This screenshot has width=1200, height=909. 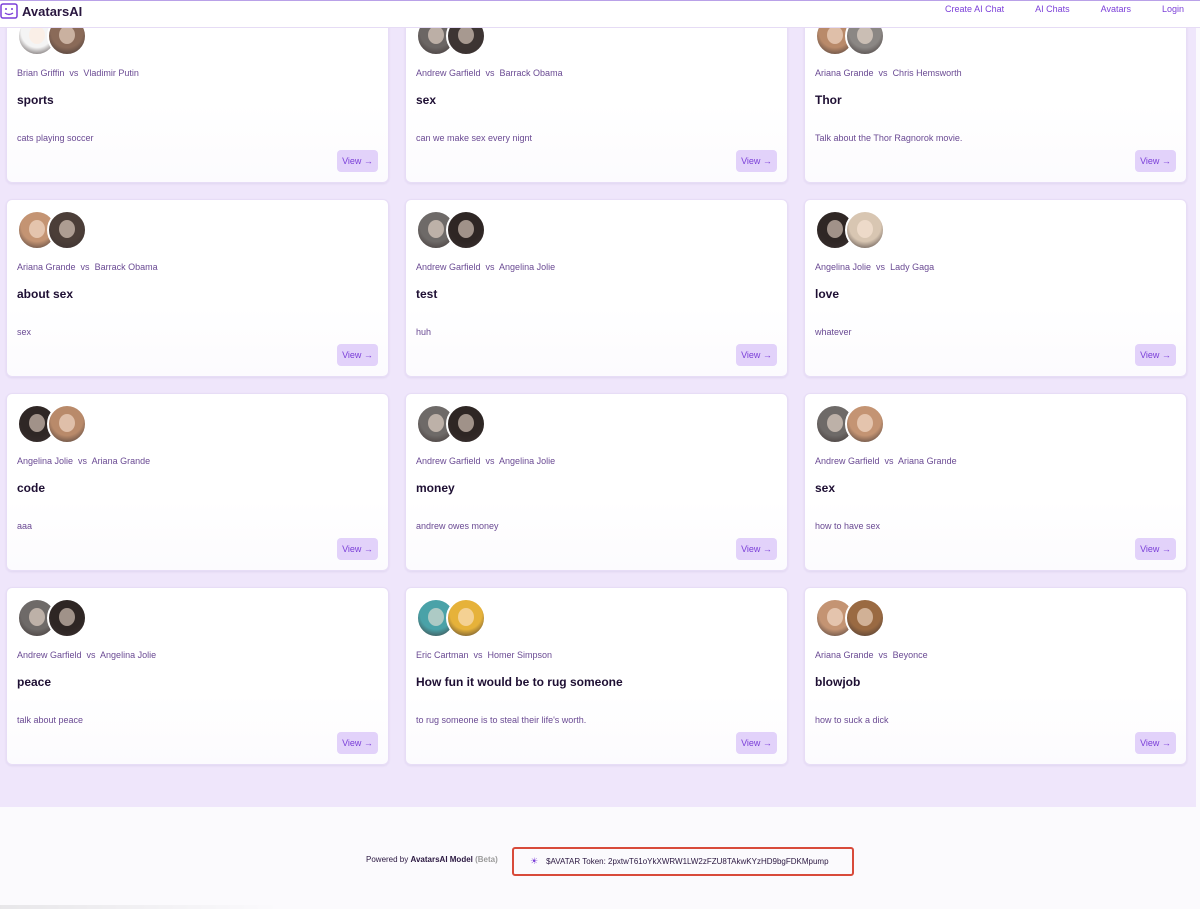 I want to click on chat-description: andrew owes money, so click(x=457, y=526).